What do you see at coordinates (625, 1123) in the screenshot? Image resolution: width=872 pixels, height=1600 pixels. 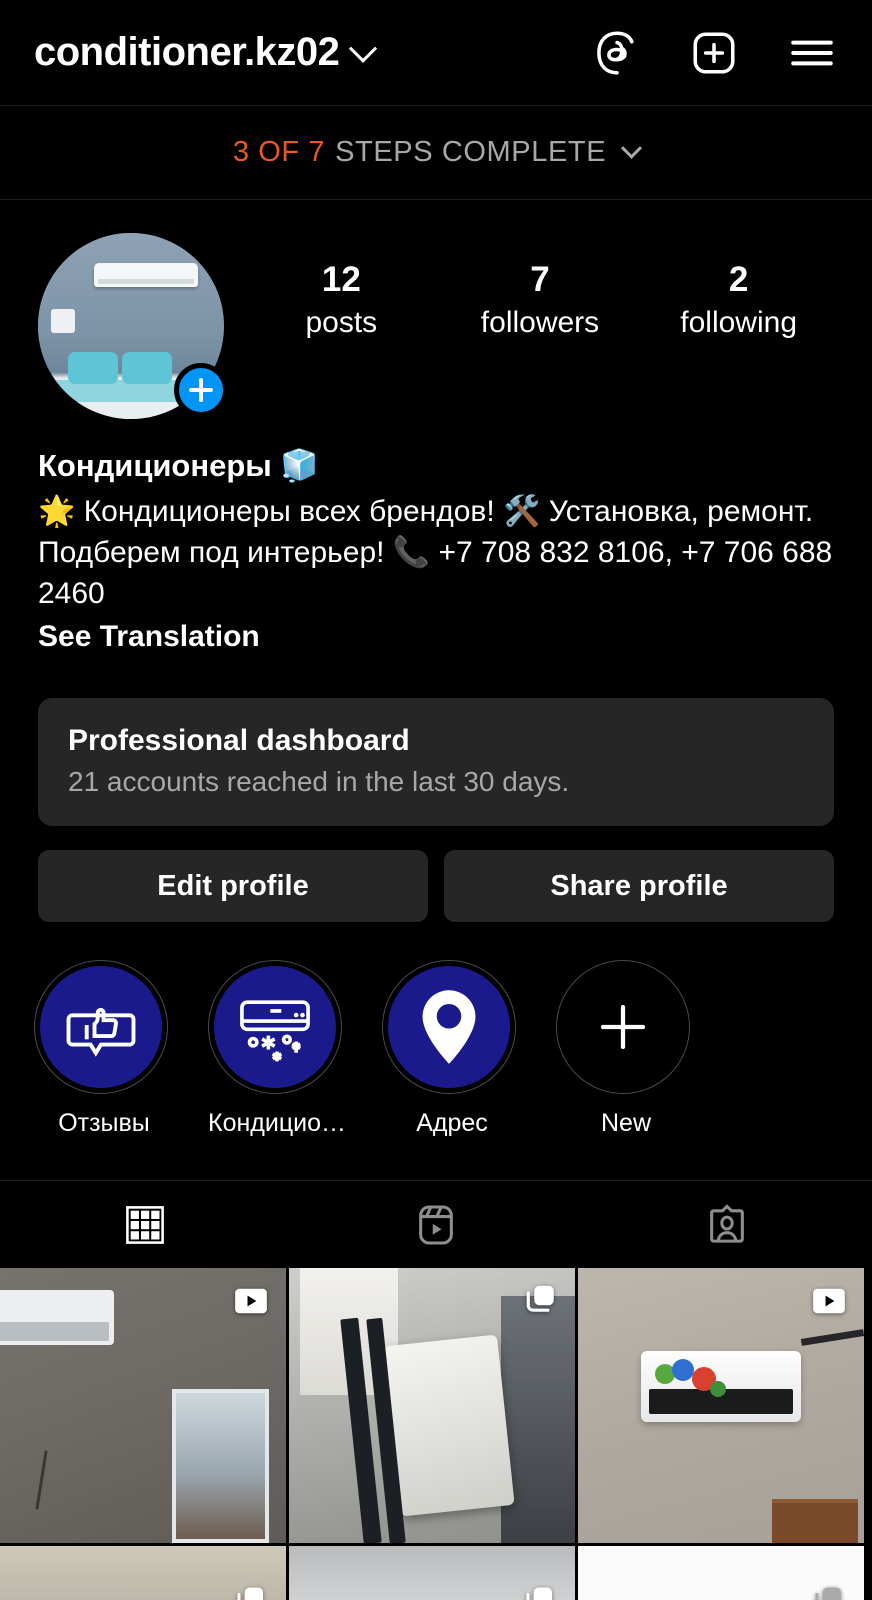 I see `highlight-label: New` at bounding box center [625, 1123].